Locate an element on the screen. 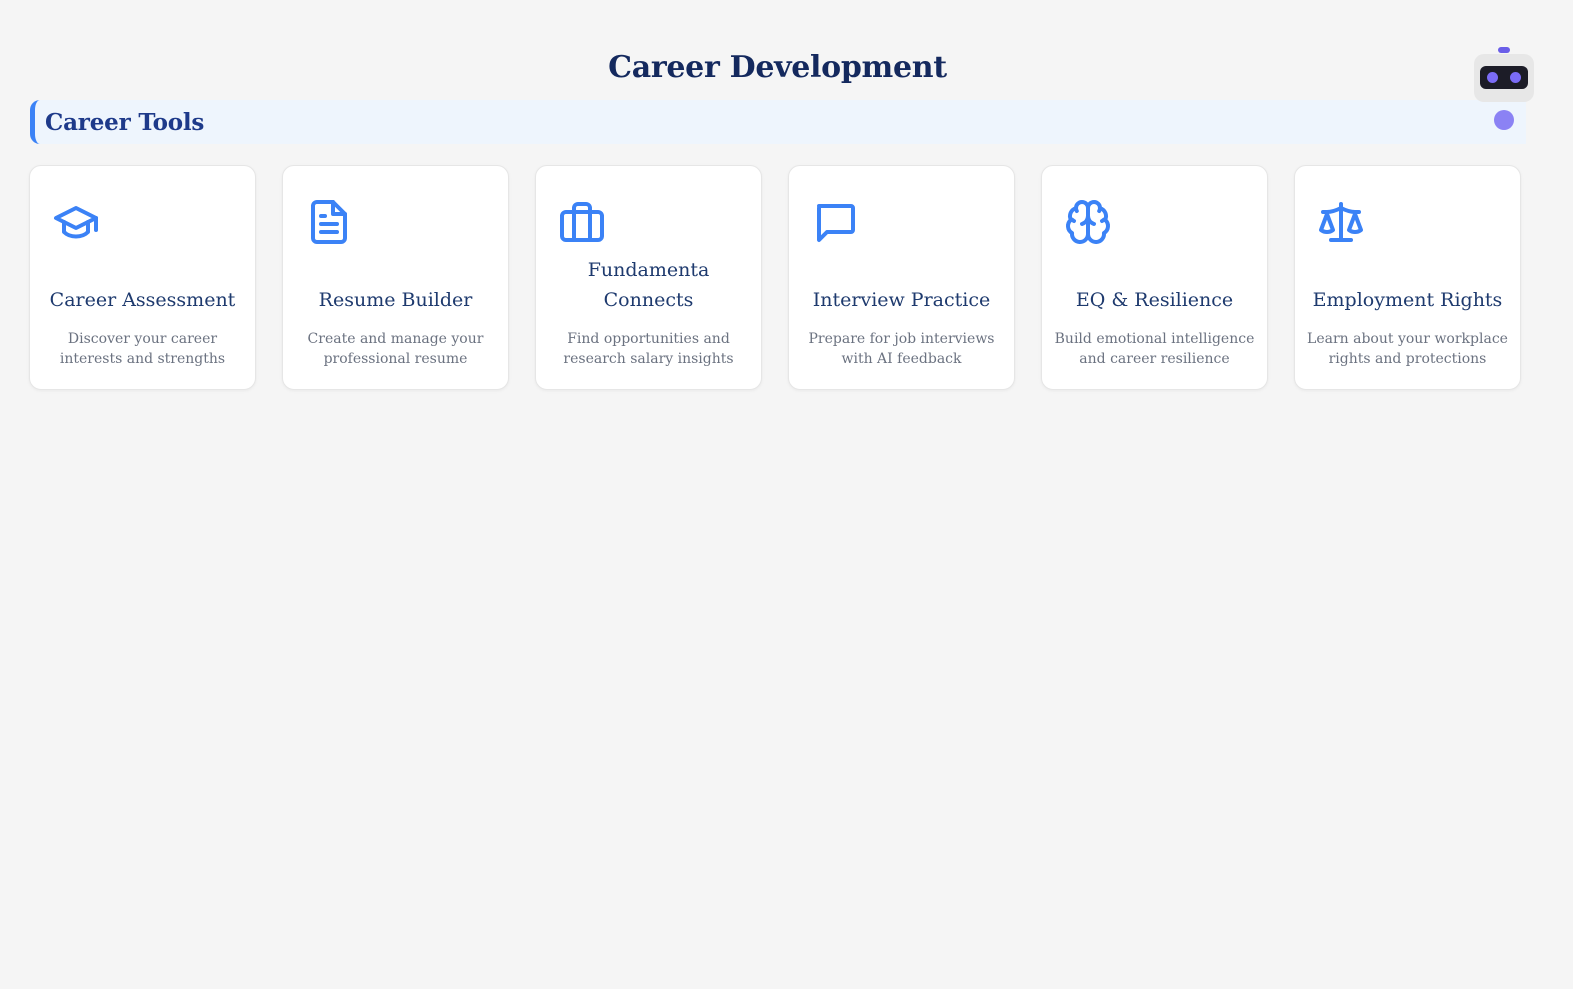  assistant-button is located at coordinates (1504, 89).